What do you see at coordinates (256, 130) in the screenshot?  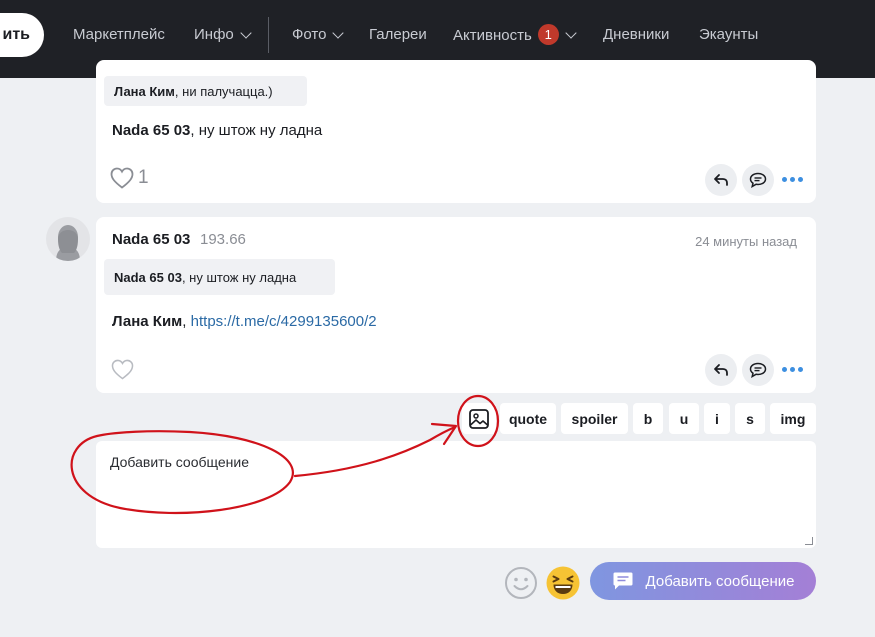 I see `message-body: , ну штож ну ладна` at bounding box center [256, 130].